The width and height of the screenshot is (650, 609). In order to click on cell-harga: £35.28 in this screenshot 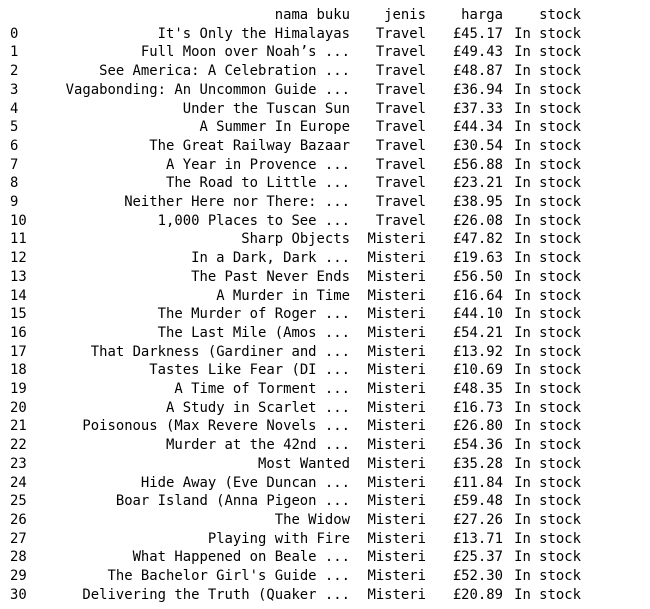, I will do `click(477, 463)`.